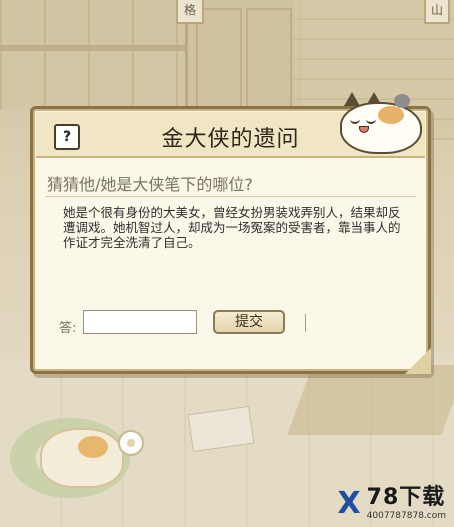 The width and height of the screenshot is (454, 527). What do you see at coordinates (406, 516) in the screenshot?
I see `watermark-url: 4007787878.com` at bounding box center [406, 516].